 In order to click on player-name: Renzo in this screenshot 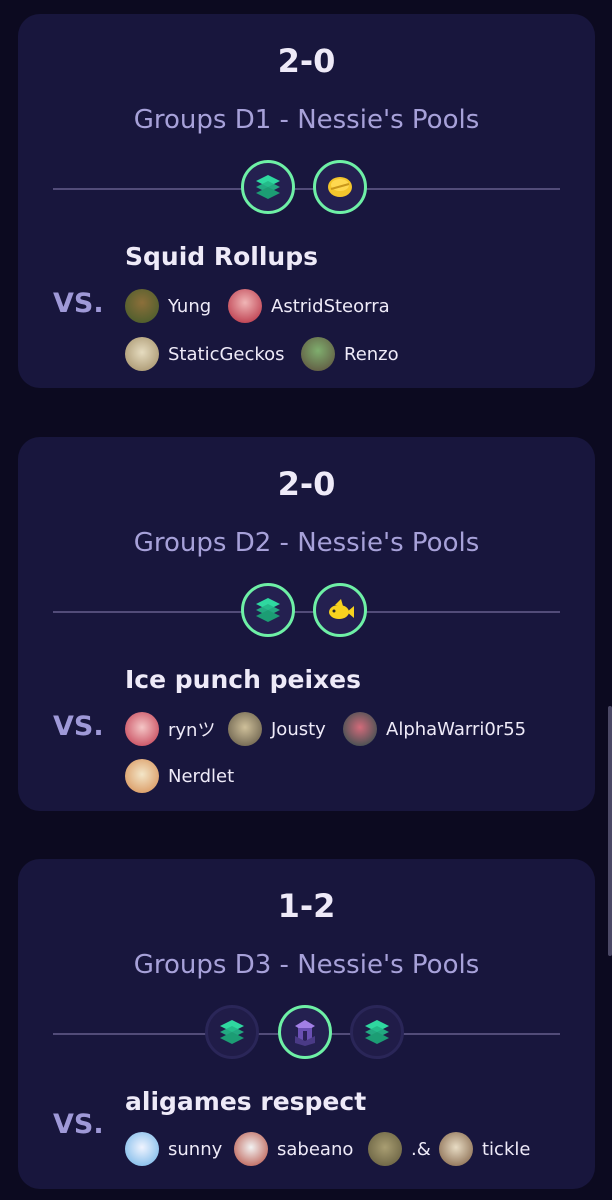, I will do `click(371, 354)`.